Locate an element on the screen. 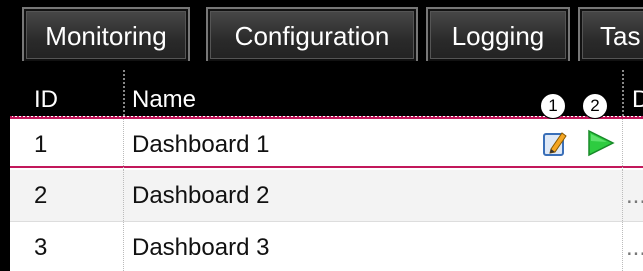 This screenshot has width=643, height=271. cell-name: Dashboard 2 is located at coordinates (201, 195).